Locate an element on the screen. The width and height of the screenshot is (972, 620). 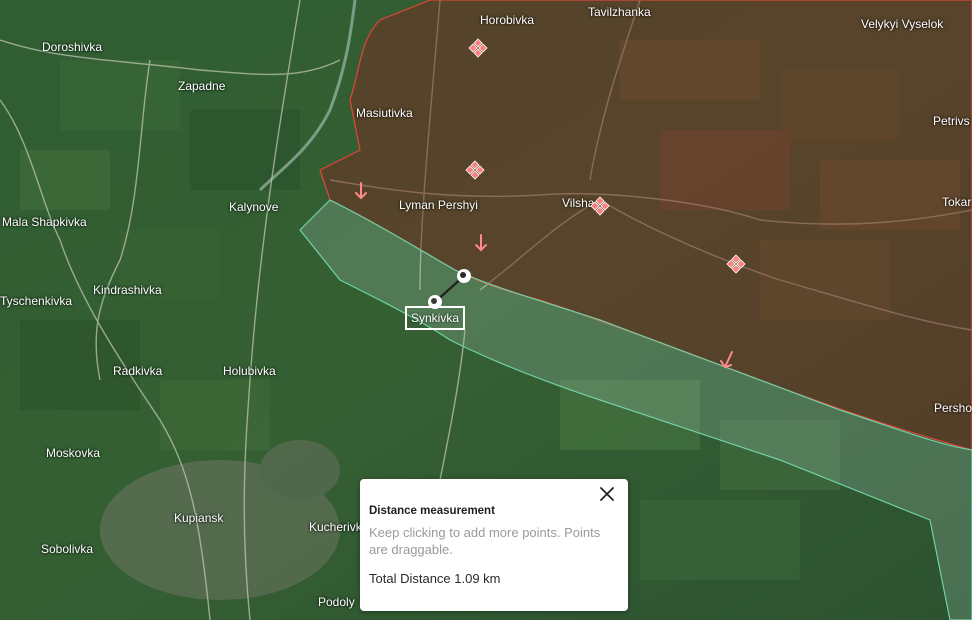
place-label: Radkivka is located at coordinates (138, 371).